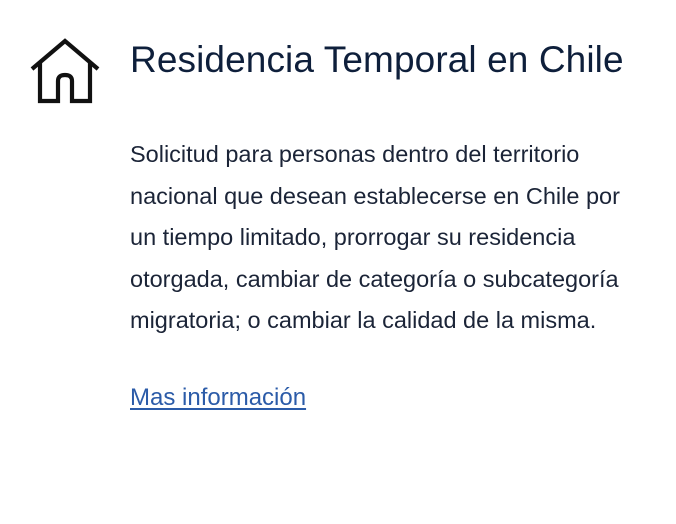 The height and width of the screenshot is (524, 676). I want to click on home-icon, so click(65, 71).